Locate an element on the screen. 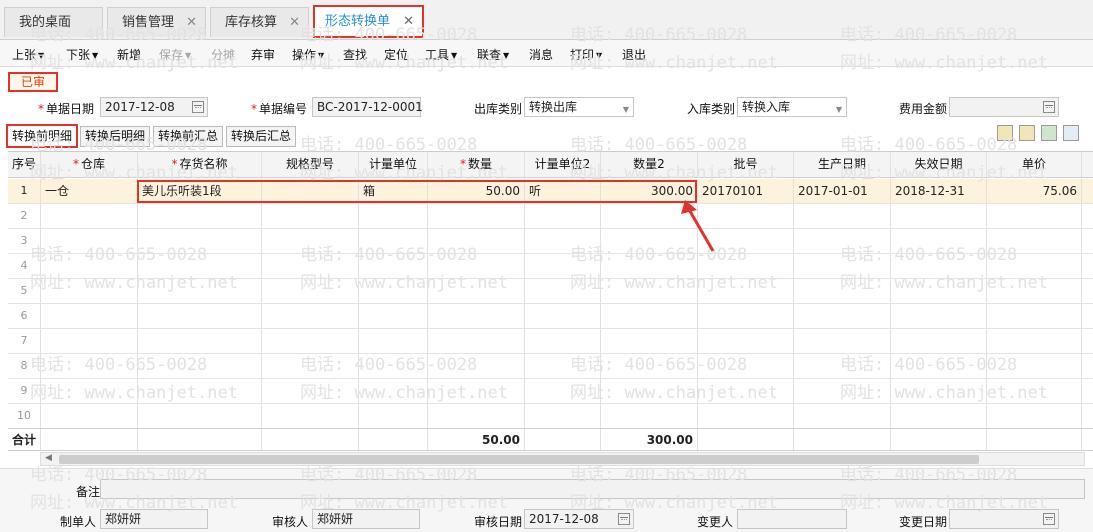 Image resolution: width=1093 pixels, height=532 pixels. table-row: 9 is located at coordinates (550, 391).